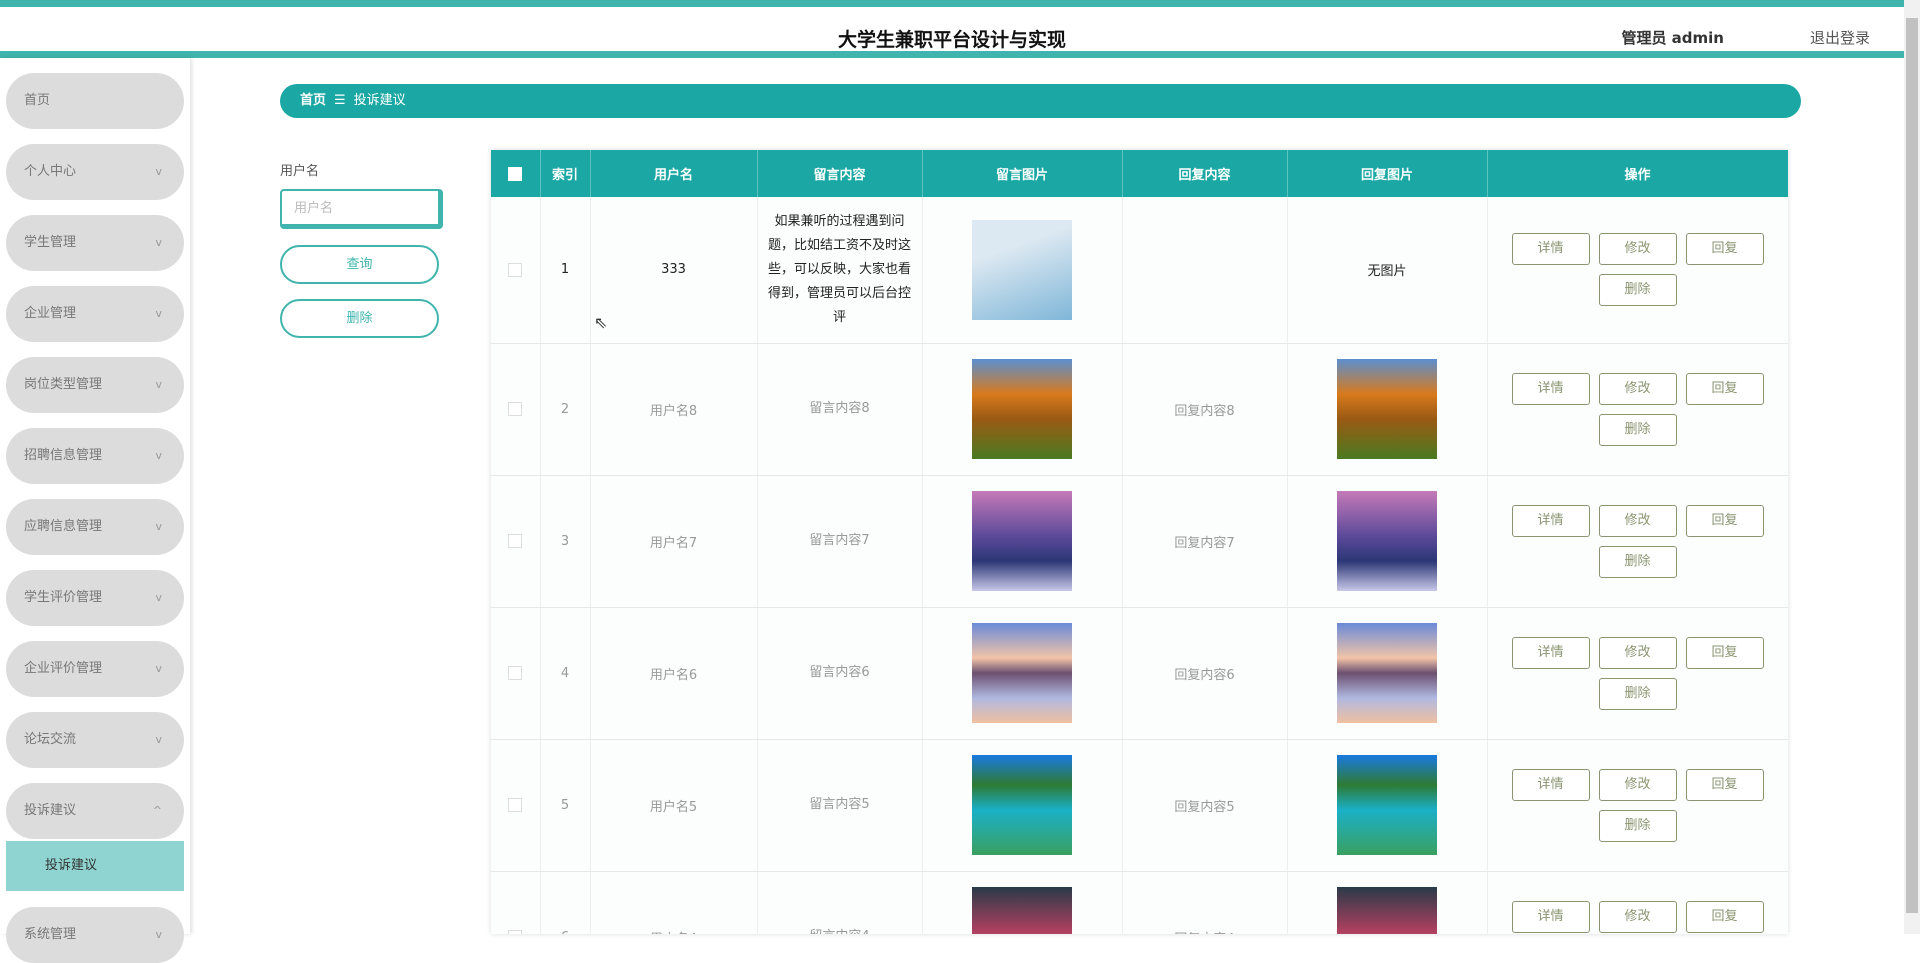 The height and width of the screenshot is (963, 1920). Describe the element at coordinates (95, 935) in the screenshot. I see `sidebar-item-11: 系统管理 v` at that location.